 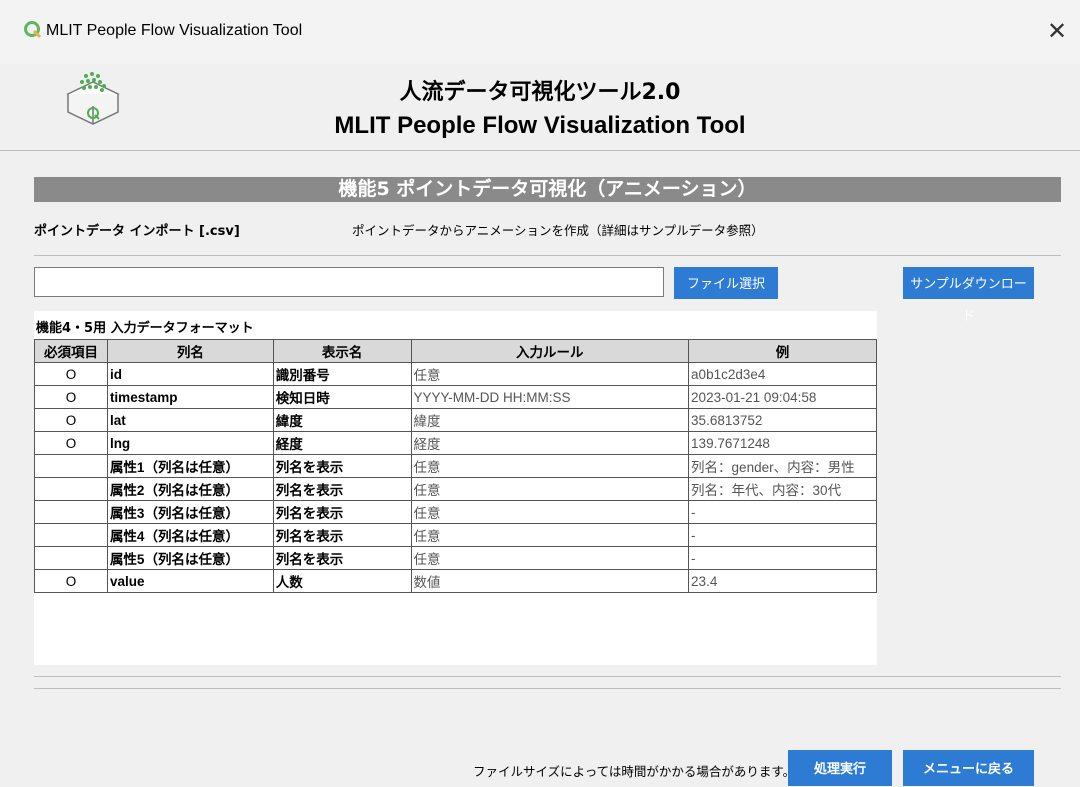 I want to click on table-row: 属性1（列名は任意） 列名を表示 任意 列名：gender、内容：男性, so click(x=455, y=466).